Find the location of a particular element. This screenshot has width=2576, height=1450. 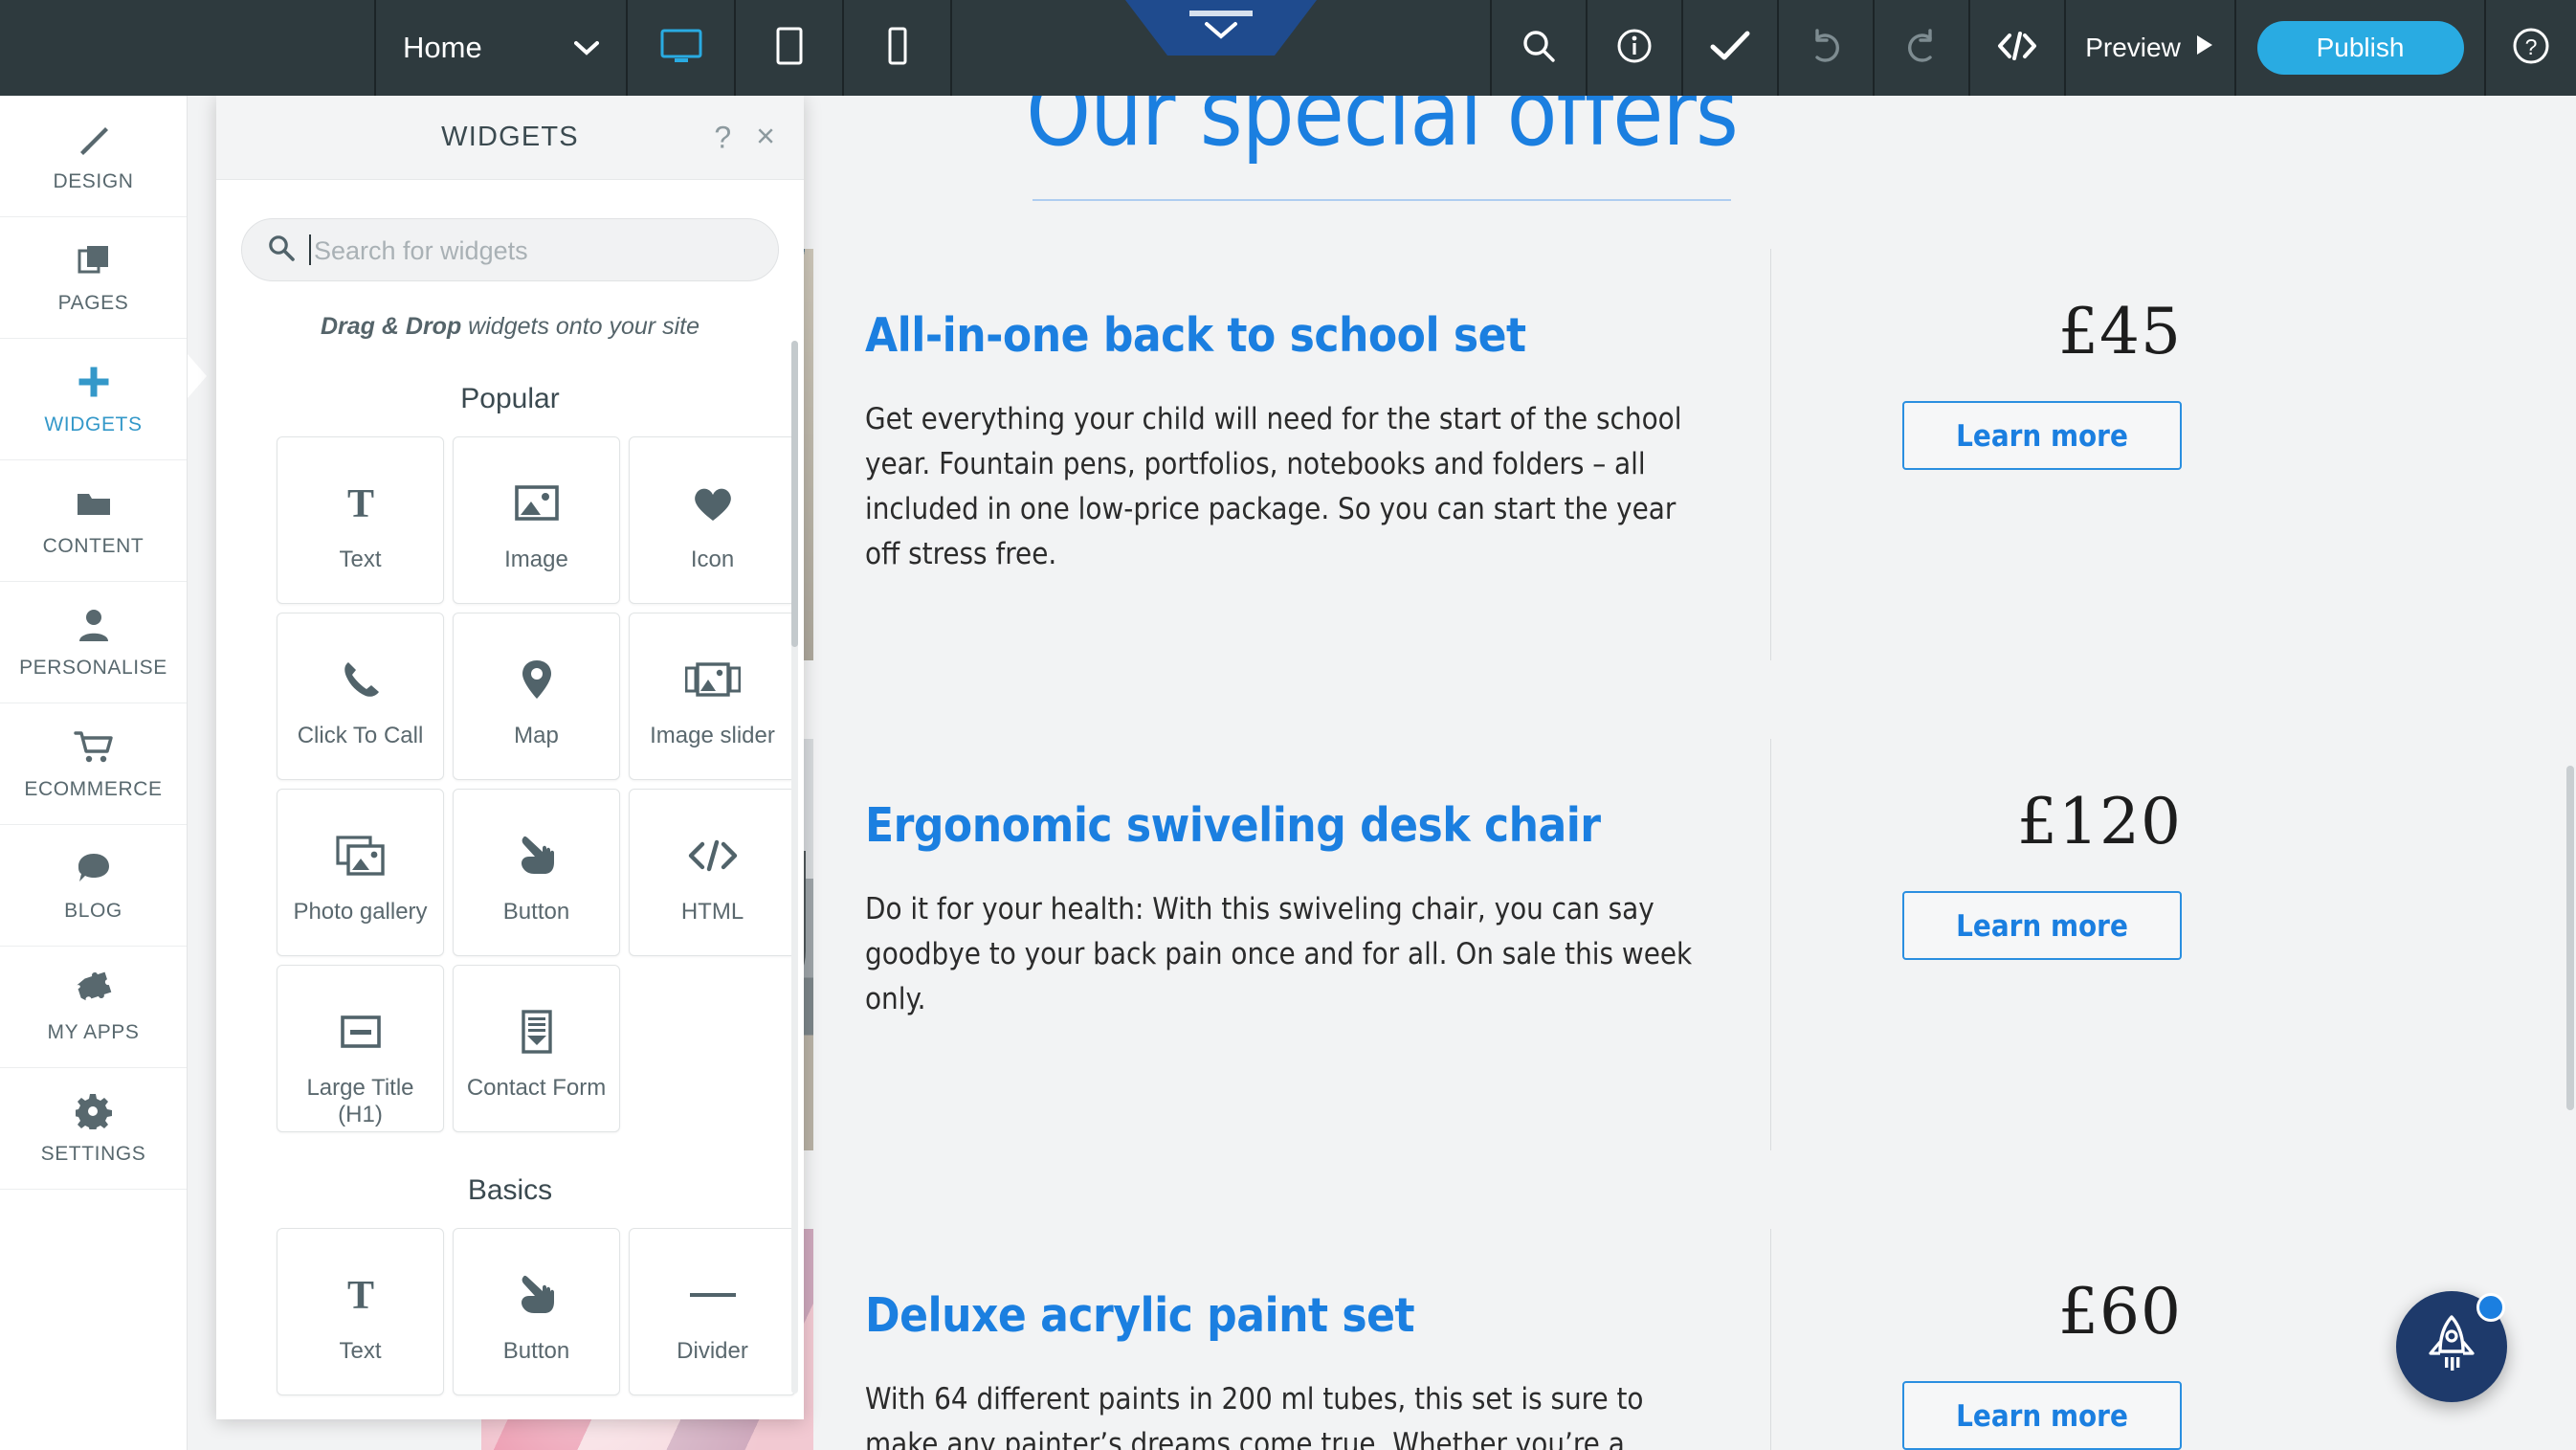

widget-tile-button: Button is located at coordinates (536, 872).